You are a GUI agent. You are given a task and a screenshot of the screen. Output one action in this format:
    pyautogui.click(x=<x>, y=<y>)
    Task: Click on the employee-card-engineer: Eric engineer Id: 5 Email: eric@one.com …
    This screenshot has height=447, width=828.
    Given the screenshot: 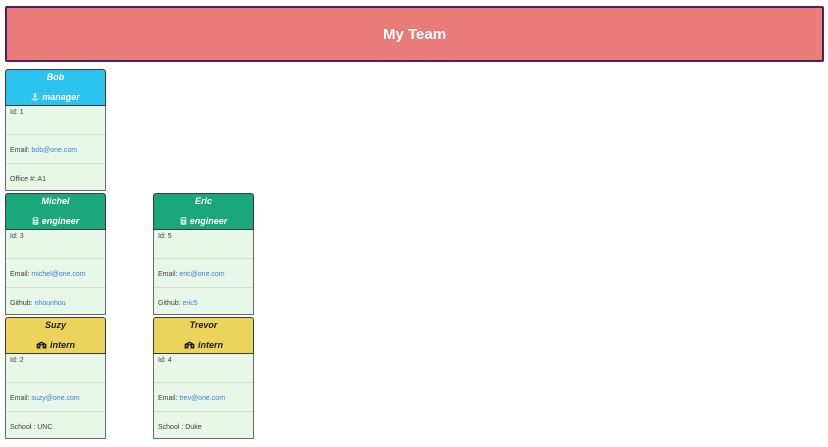 What is the action you would take?
    pyautogui.click(x=203, y=254)
    